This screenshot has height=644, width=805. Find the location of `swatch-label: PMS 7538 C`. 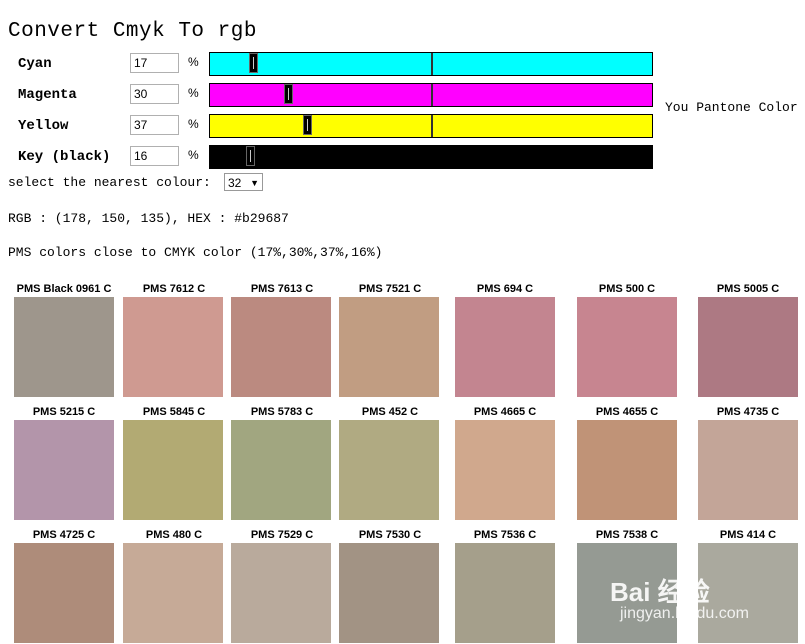

swatch-label: PMS 7538 C is located at coordinates (627, 535).